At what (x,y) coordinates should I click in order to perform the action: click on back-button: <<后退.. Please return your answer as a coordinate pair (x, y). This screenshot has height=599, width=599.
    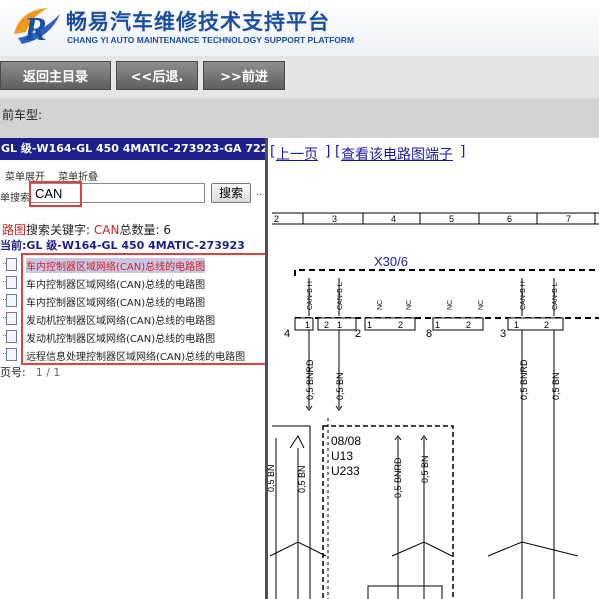
    Looking at the image, I should click on (157, 75).